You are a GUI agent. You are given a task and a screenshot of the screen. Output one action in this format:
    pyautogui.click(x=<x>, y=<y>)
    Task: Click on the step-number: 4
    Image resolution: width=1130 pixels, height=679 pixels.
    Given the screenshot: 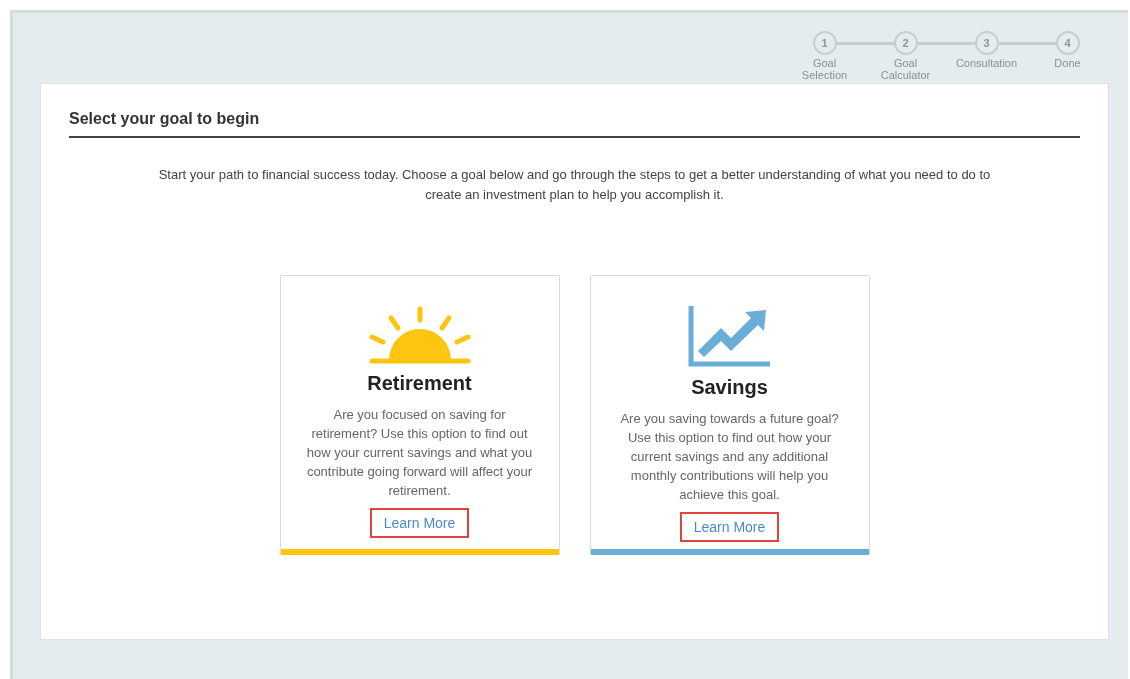 What is the action you would take?
    pyautogui.click(x=1067, y=43)
    